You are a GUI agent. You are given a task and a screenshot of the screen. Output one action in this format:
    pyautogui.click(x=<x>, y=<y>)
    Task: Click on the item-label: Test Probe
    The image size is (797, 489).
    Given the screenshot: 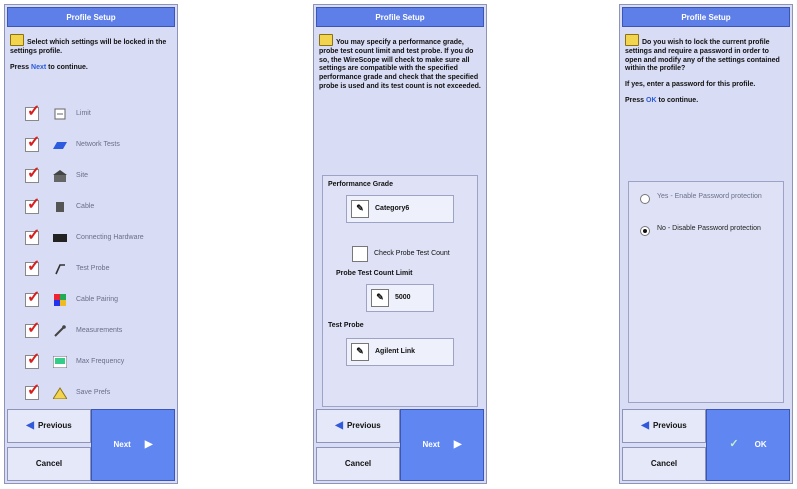 What is the action you would take?
    pyautogui.click(x=93, y=269)
    